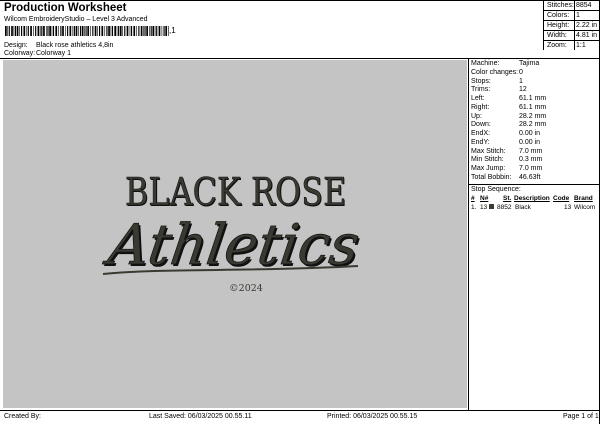 This screenshot has width=600, height=424. Describe the element at coordinates (16, 45) in the screenshot. I see `design-label: Design:` at that location.